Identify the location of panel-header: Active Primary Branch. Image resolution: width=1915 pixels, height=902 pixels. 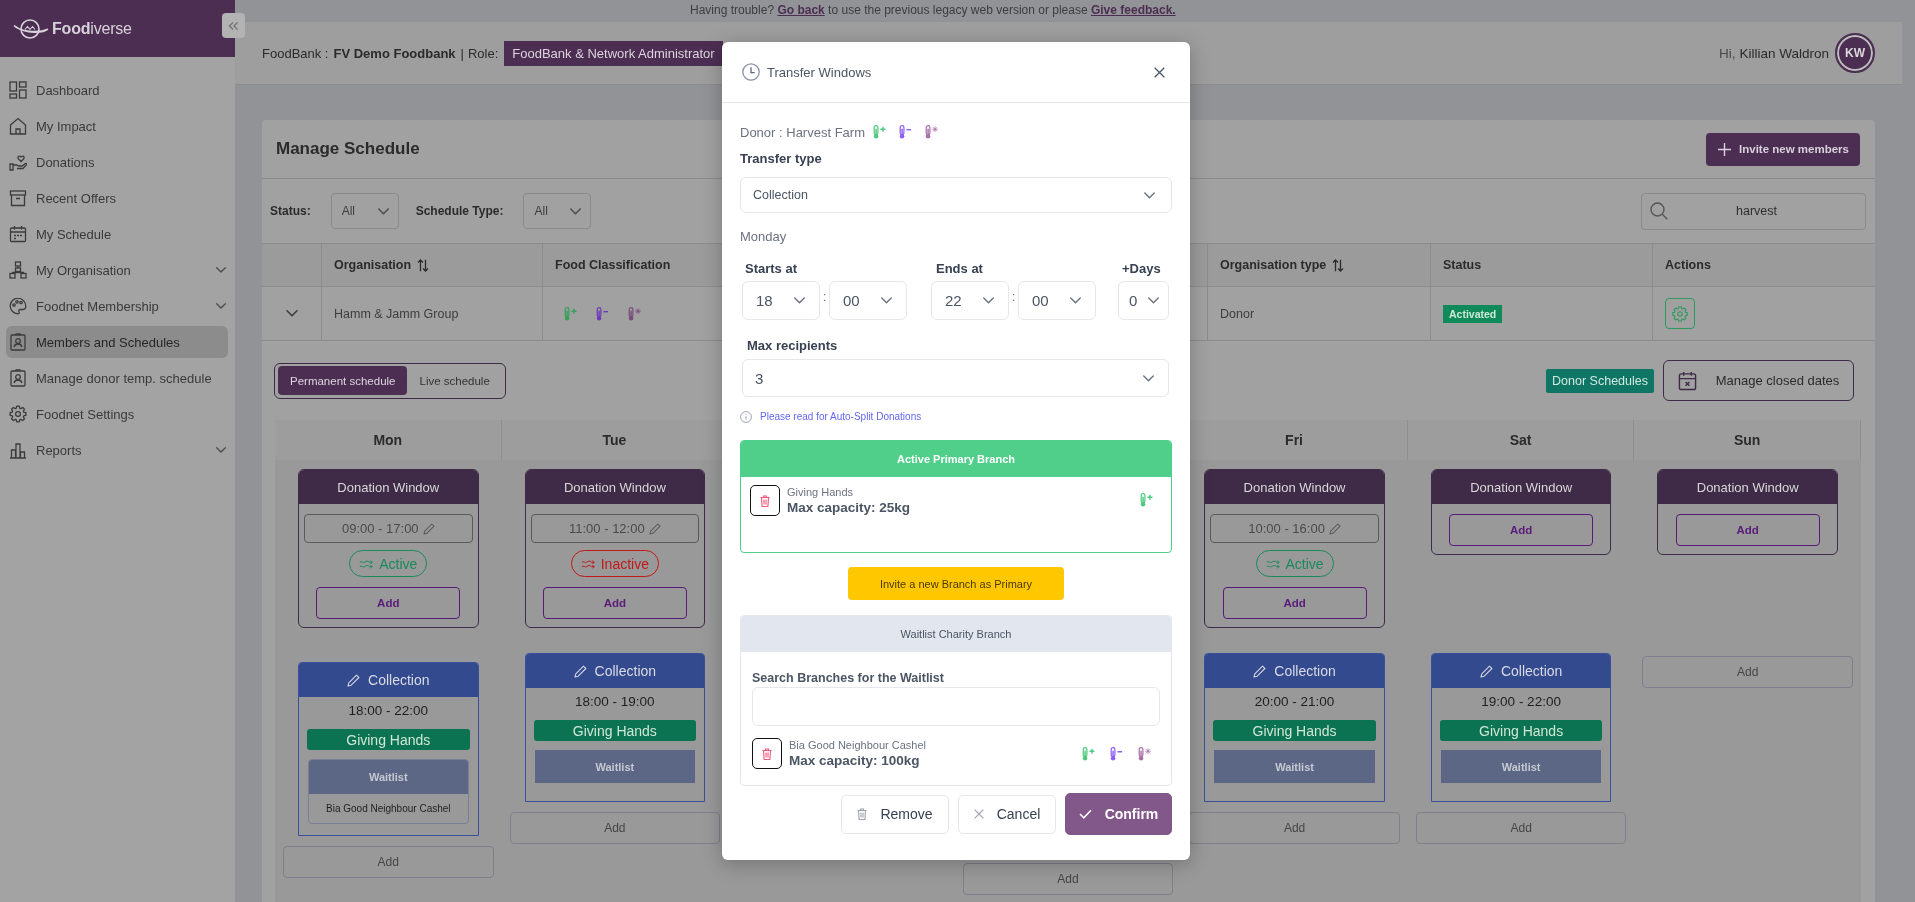
(956, 459).